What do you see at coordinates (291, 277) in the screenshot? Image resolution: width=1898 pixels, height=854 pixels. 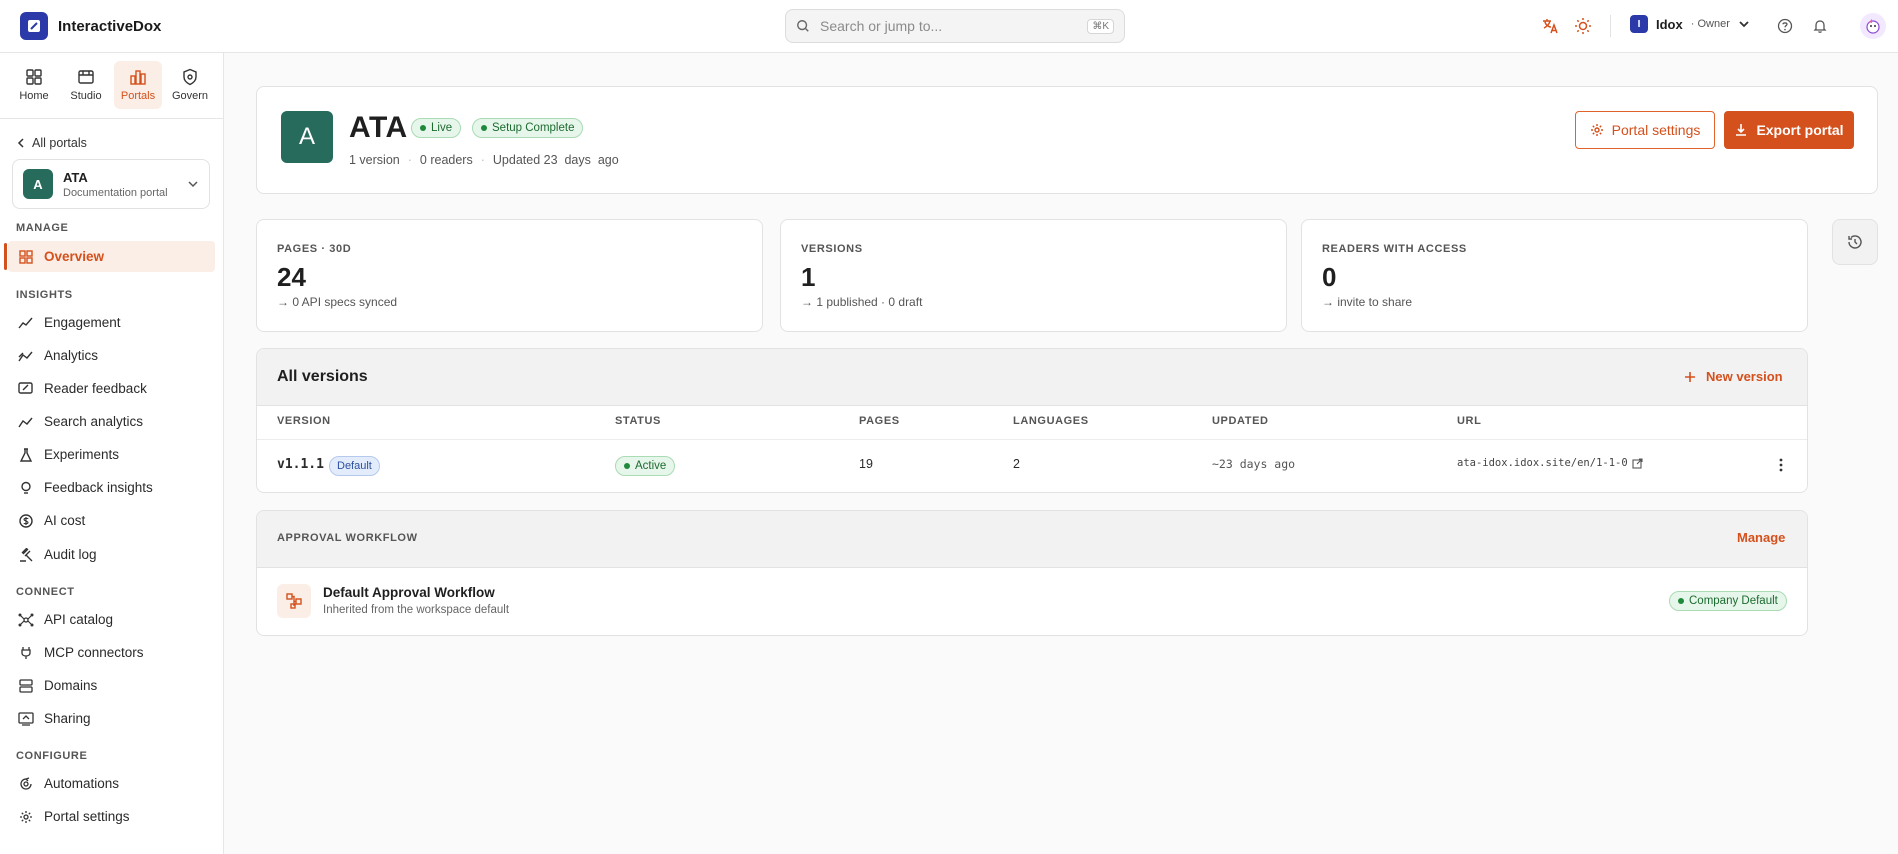 I see `stat-value: 24` at bounding box center [291, 277].